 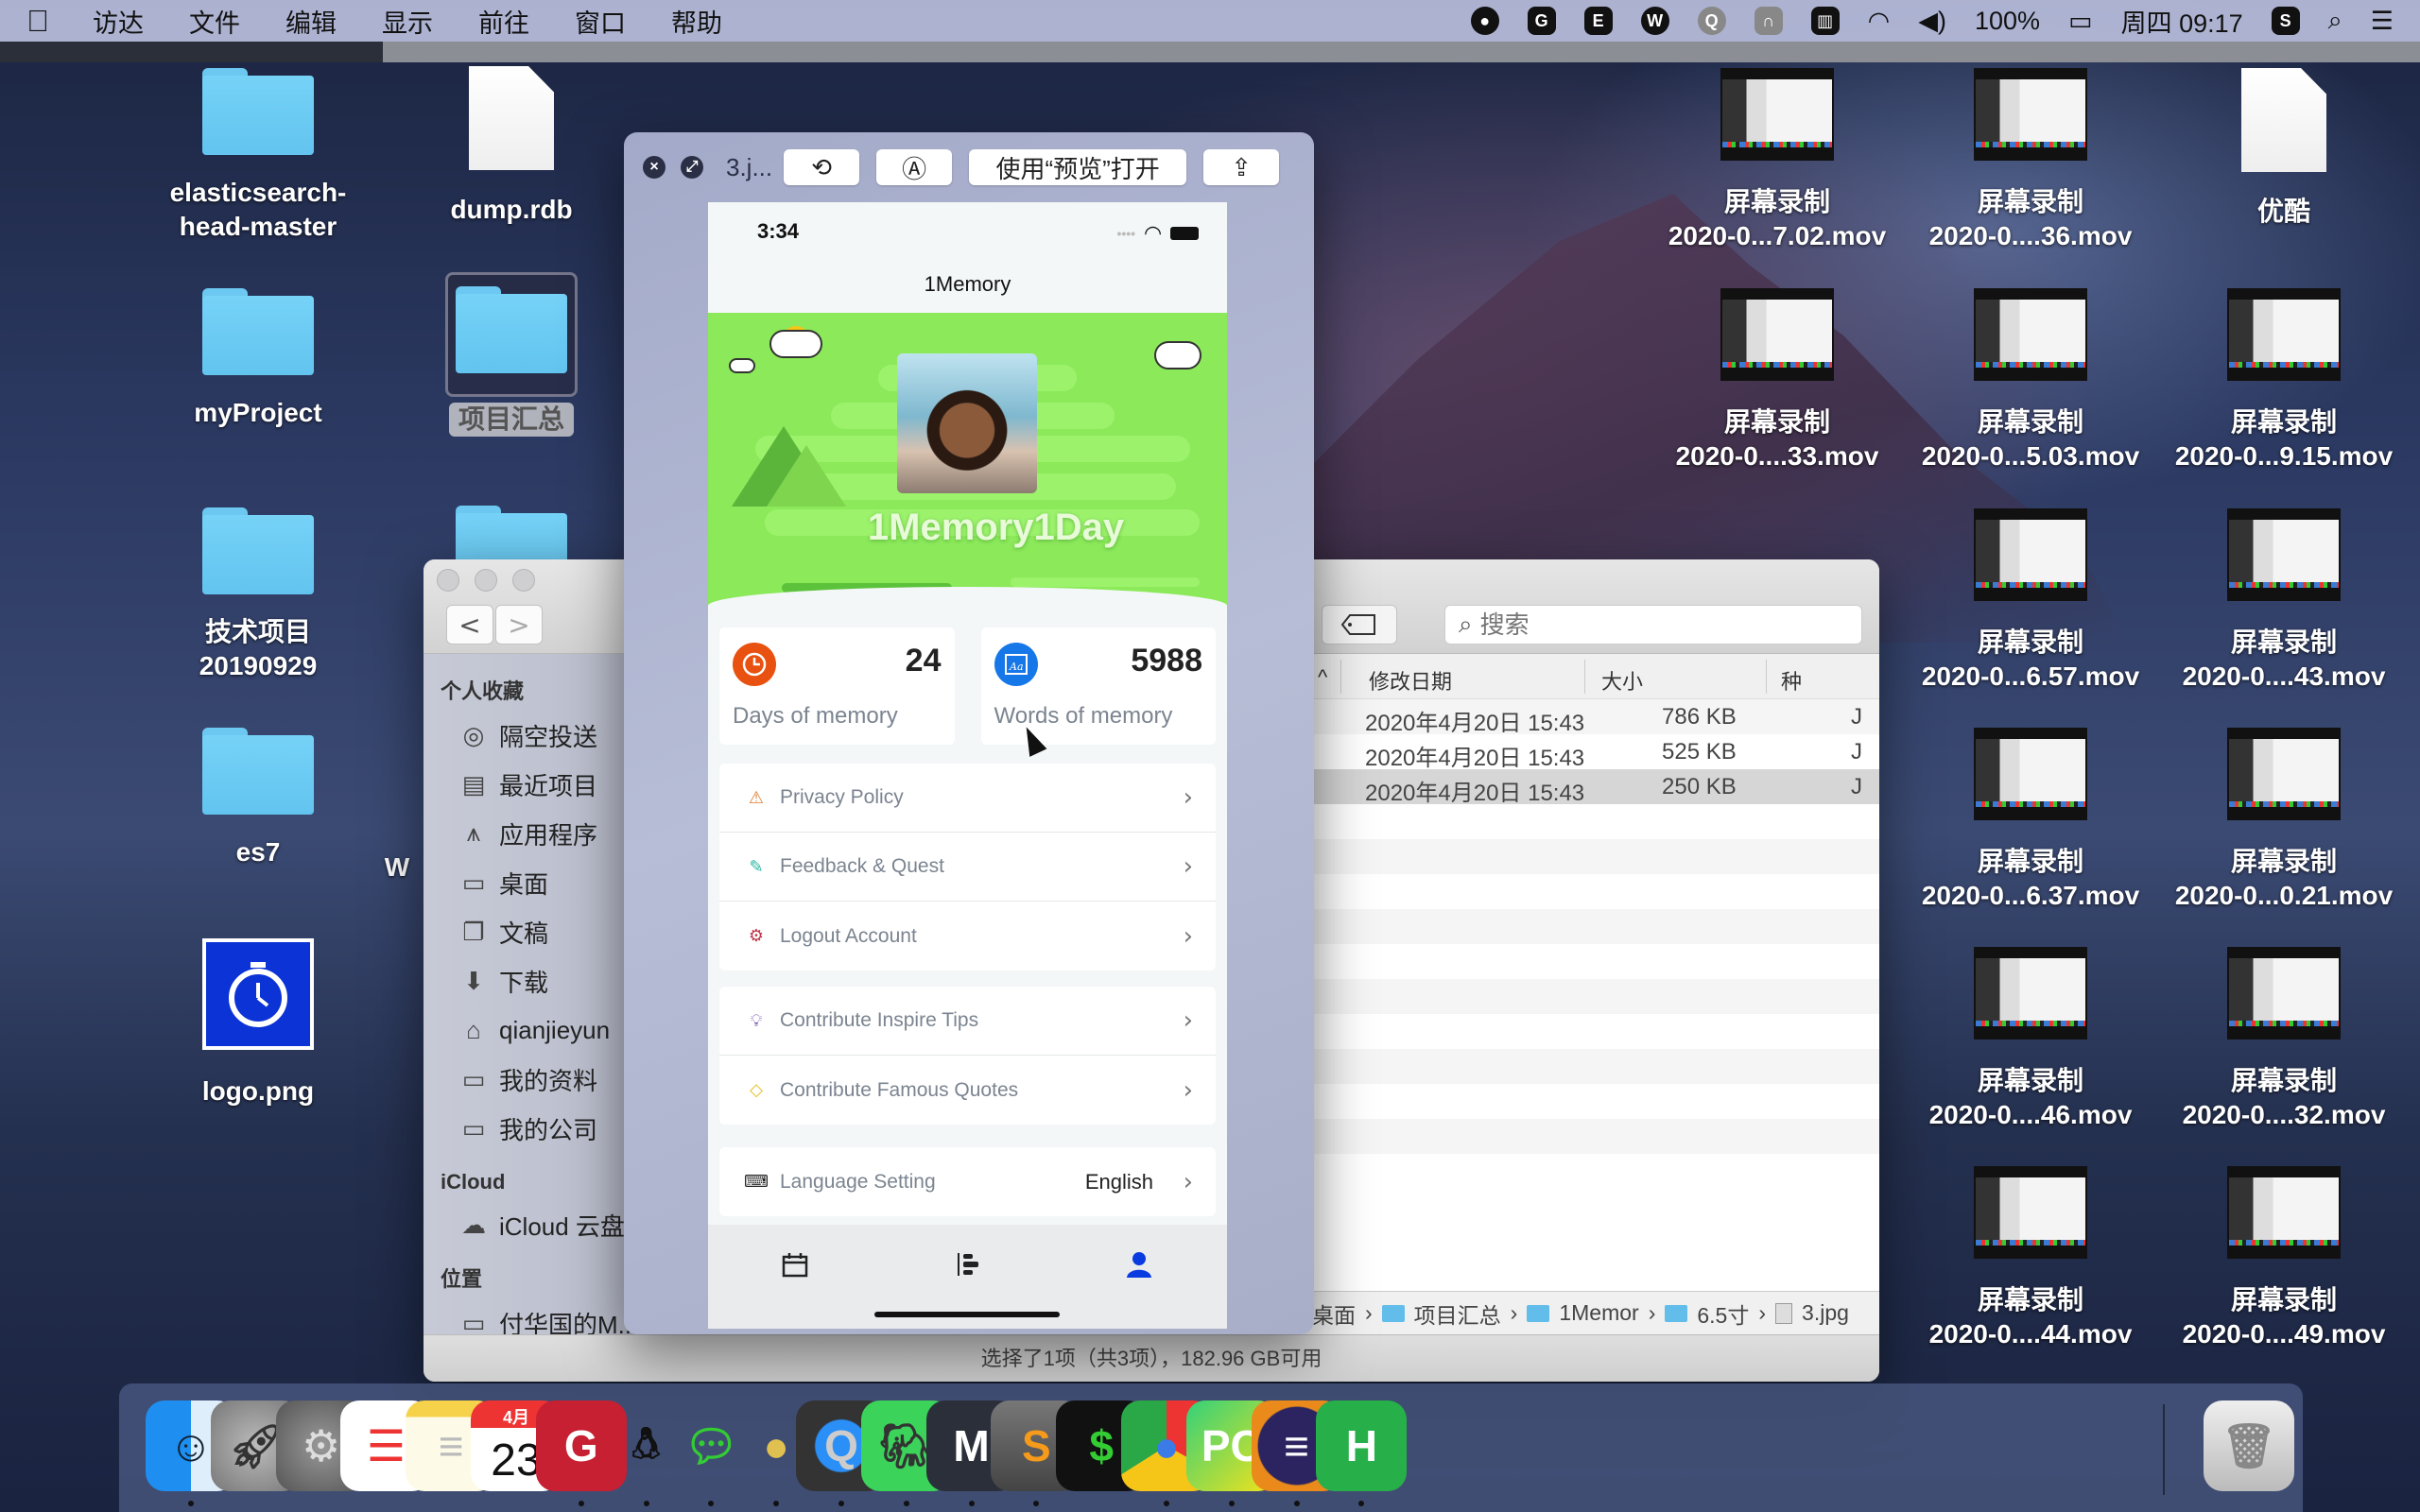 What do you see at coordinates (532, 784) in the screenshot?
I see `sidebar-item-recents: ▤ 最近项目` at bounding box center [532, 784].